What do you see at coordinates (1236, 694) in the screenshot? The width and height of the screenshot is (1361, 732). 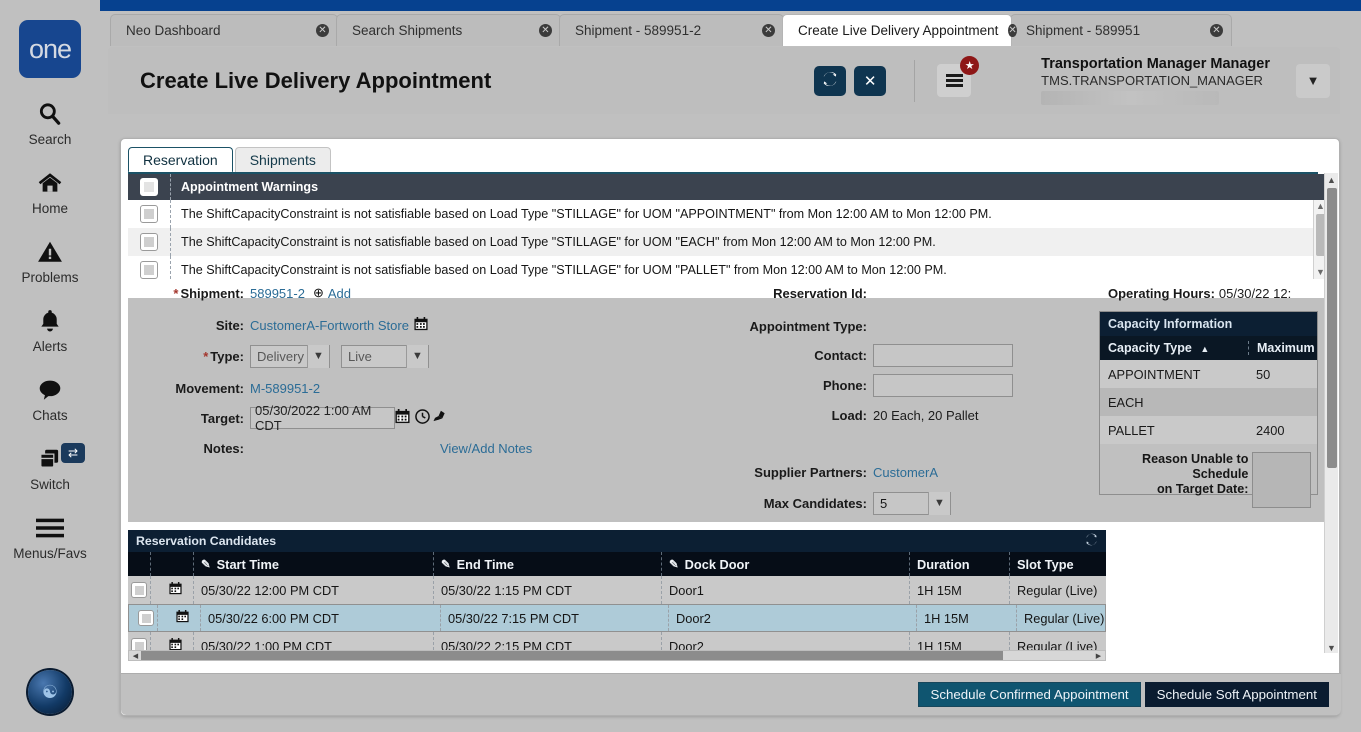 I see `schedule-soft-appointment-button: Schedule Soft Appointment` at bounding box center [1236, 694].